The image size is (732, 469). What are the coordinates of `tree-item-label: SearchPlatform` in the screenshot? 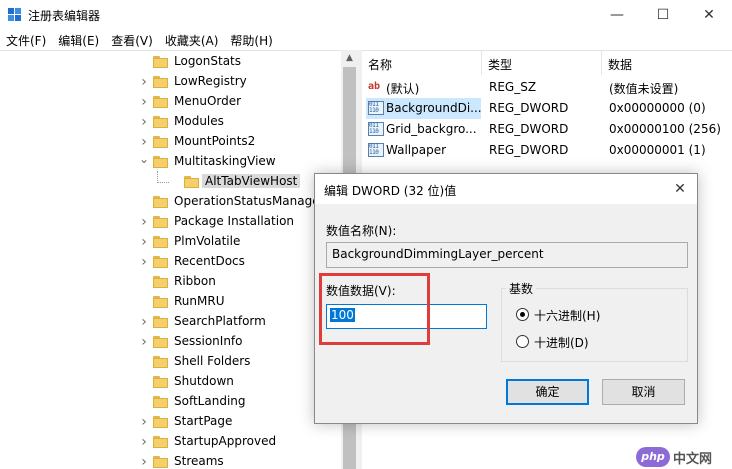 It's located at (220, 321).